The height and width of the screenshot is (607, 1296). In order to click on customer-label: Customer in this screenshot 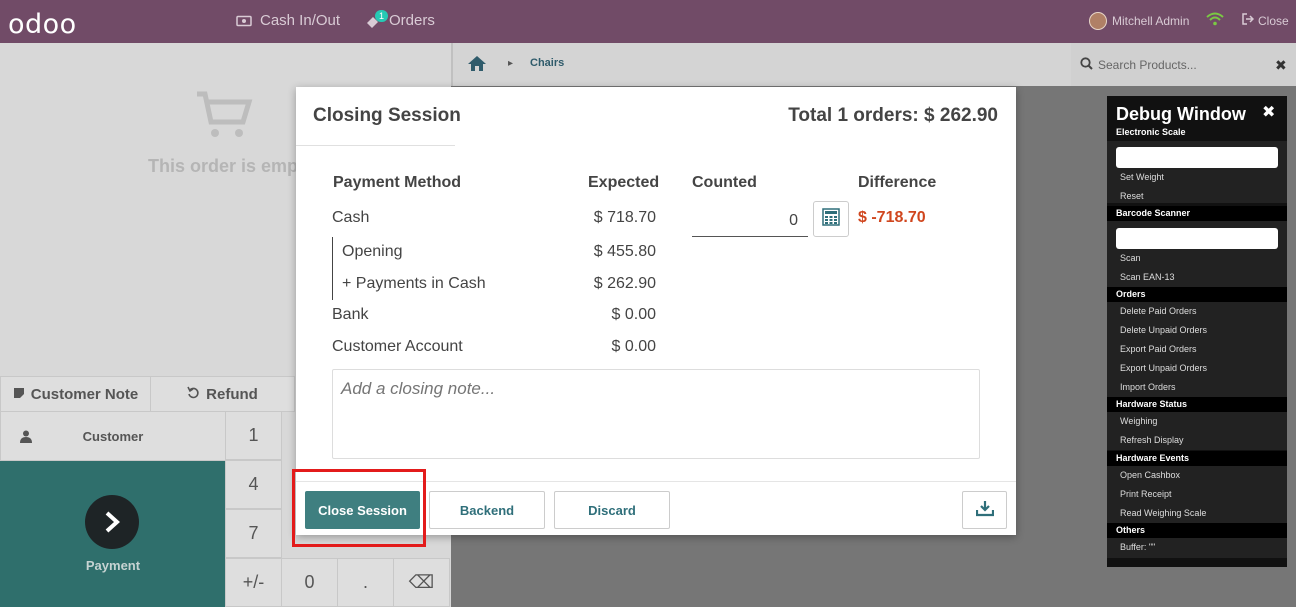, I will do `click(113, 436)`.